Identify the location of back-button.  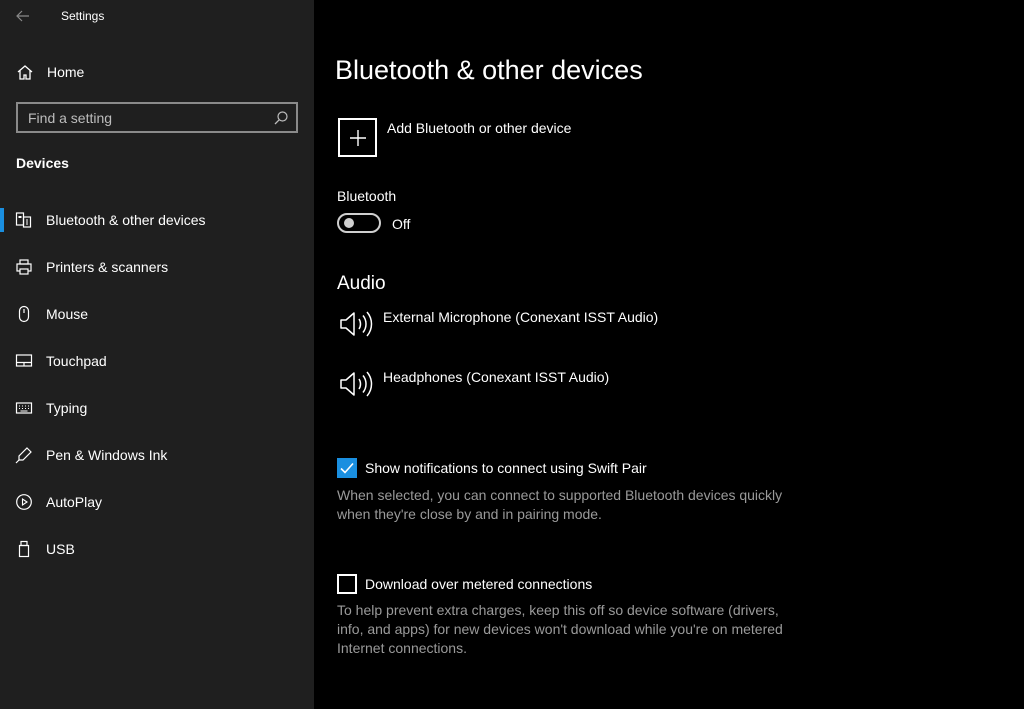
(23, 16).